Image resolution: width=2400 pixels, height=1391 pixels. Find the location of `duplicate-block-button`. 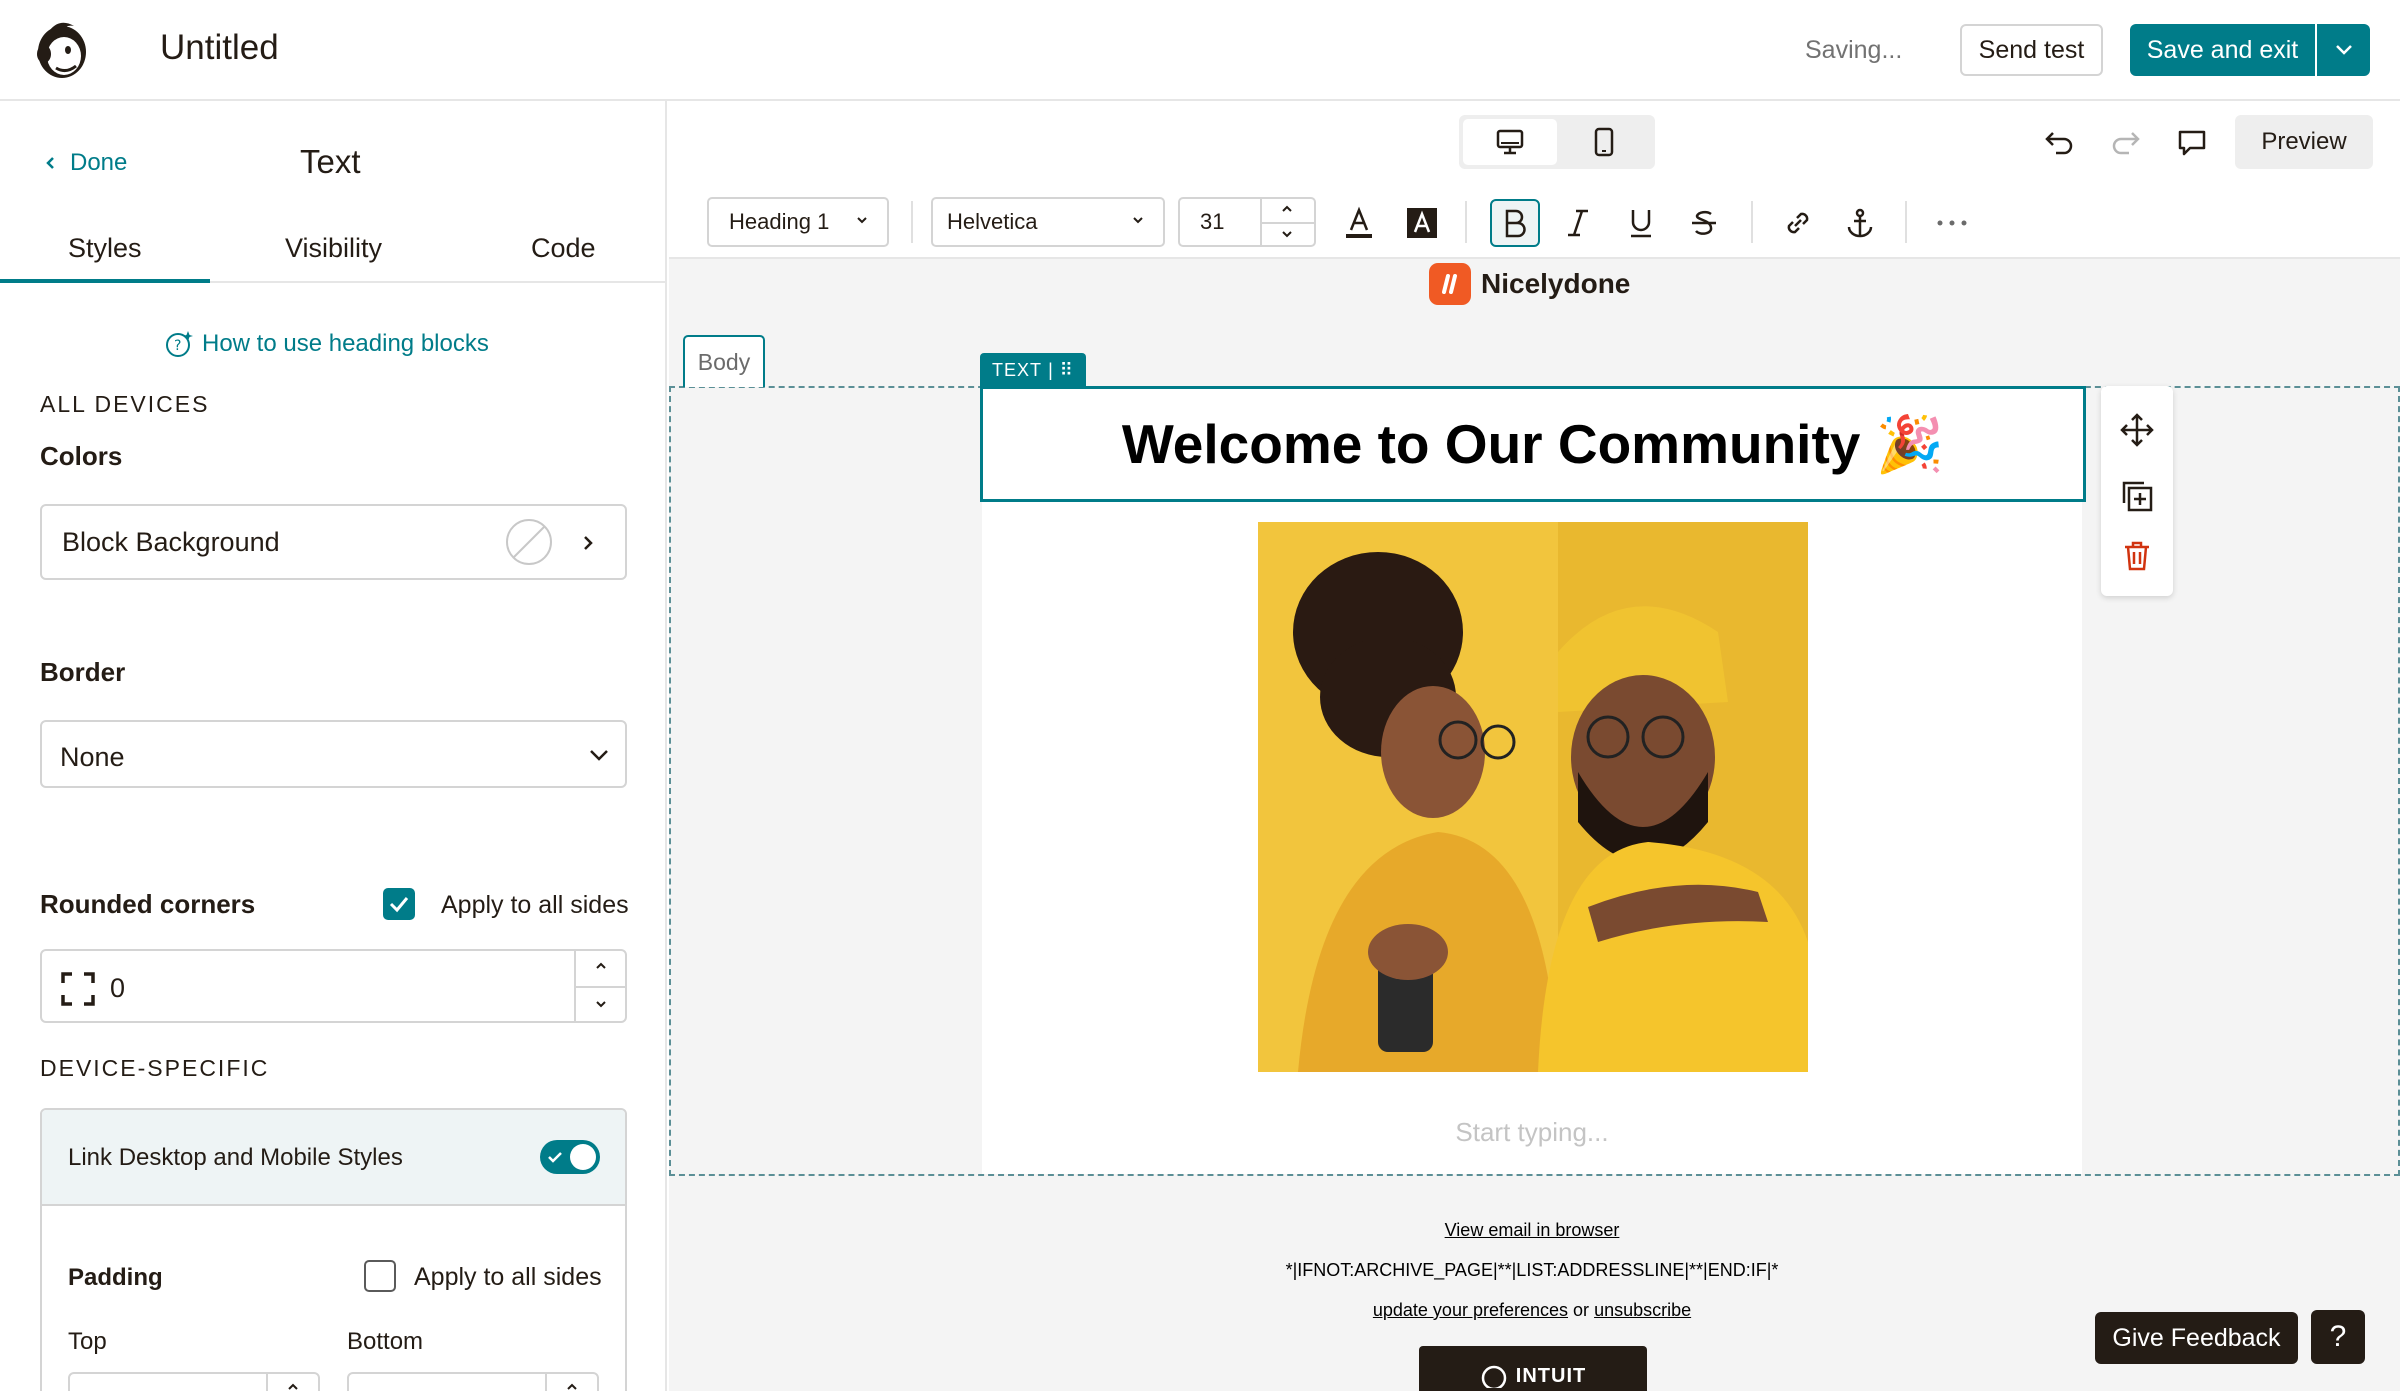

duplicate-block-button is located at coordinates (2137, 496).